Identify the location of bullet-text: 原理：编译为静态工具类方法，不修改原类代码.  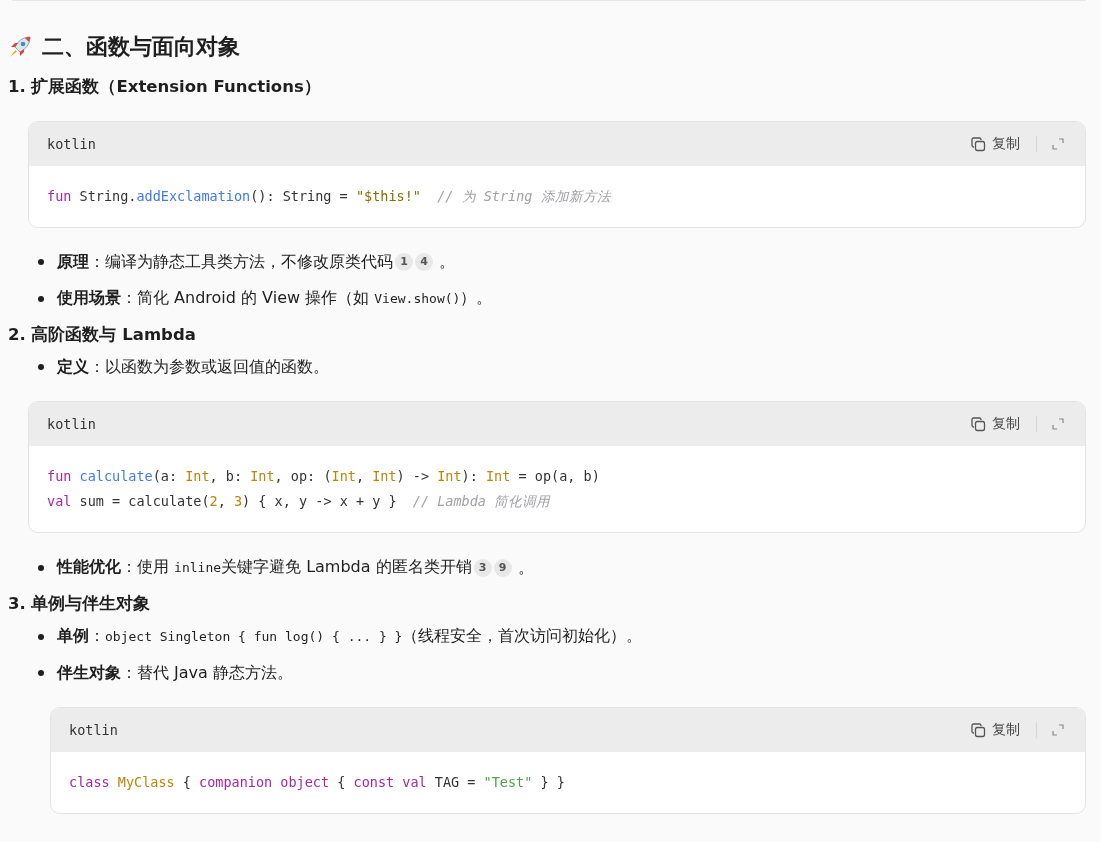
(225, 262).